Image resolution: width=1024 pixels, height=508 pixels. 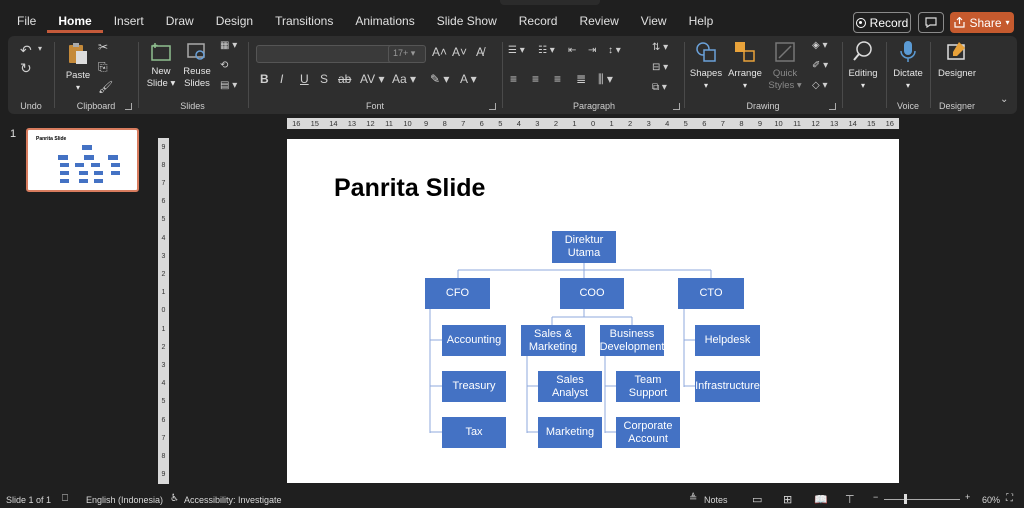 What do you see at coordinates (850, 499) in the screenshot?
I see `slideshow-icon: ⊤` at bounding box center [850, 499].